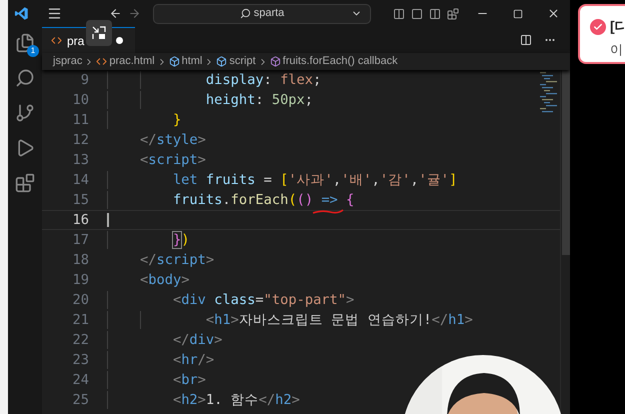 This screenshot has width=625, height=414. What do you see at coordinates (172, 160) in the screenshot?
I see `code-line: <script>` at bounding box center [172, 160].